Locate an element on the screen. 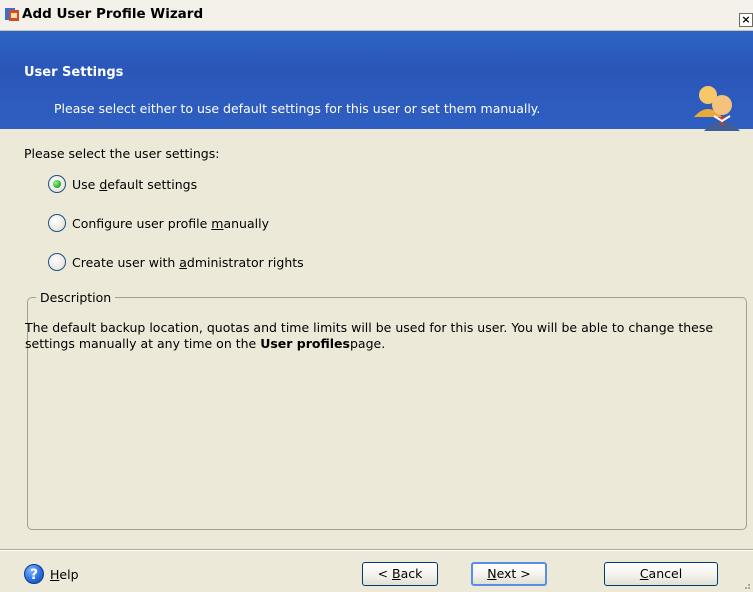 This screenshot has height=592, width=753. radio-label-admin-rights: Create user with administrator rights is located at coordinates (188, 262).